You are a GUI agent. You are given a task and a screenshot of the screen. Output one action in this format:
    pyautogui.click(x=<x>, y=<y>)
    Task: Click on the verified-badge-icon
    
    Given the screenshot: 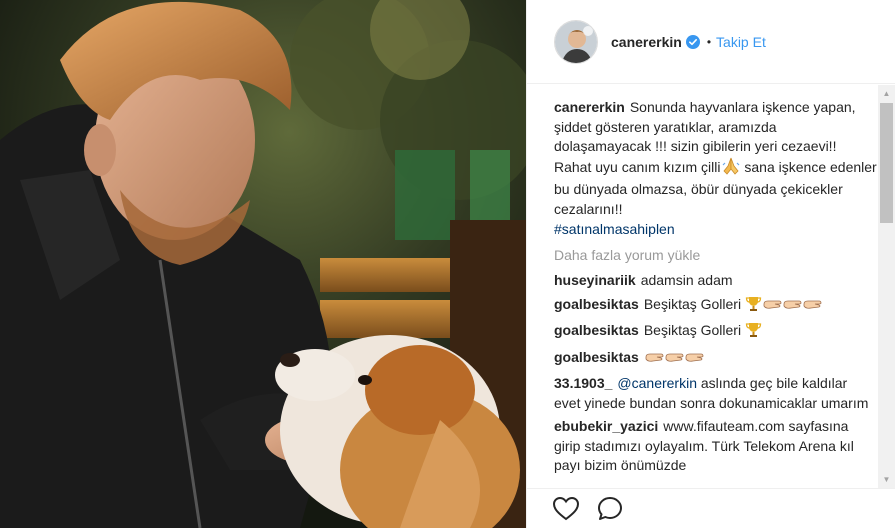 What is the action you would take?
    pyautogui.click(x=692, y=41)
    